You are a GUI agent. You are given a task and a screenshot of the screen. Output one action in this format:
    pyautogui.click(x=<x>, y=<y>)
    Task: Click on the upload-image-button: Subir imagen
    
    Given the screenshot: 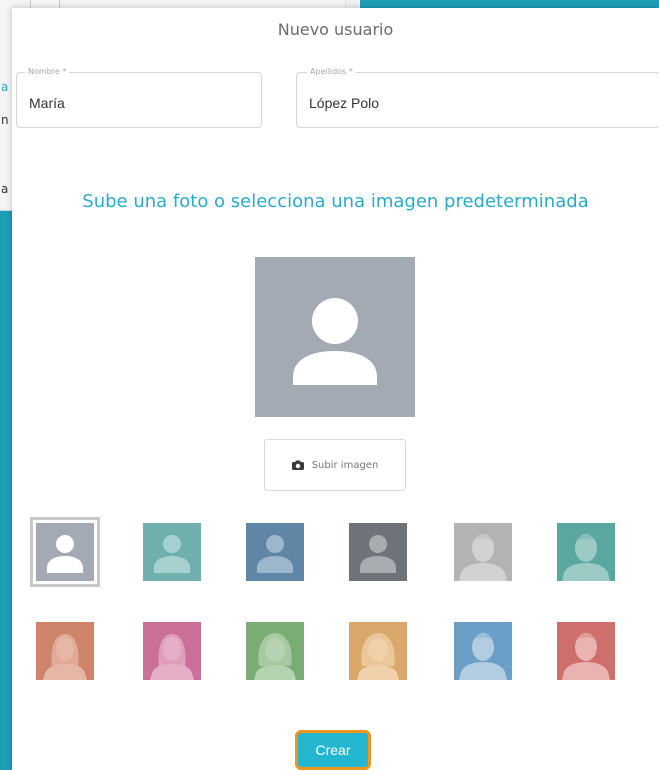 What is the action you would take?
    pyautogui.click(x=335, y=465)
    